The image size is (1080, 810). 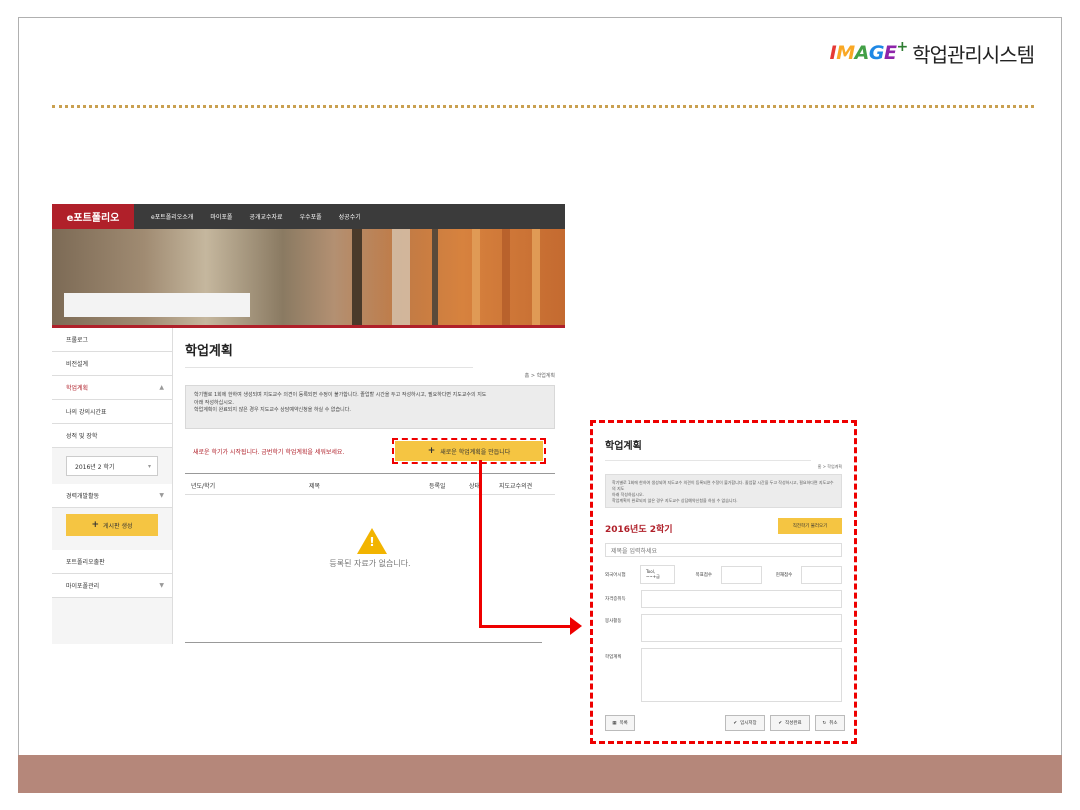 I want to click on banner-image, so click(x=308, y=277).